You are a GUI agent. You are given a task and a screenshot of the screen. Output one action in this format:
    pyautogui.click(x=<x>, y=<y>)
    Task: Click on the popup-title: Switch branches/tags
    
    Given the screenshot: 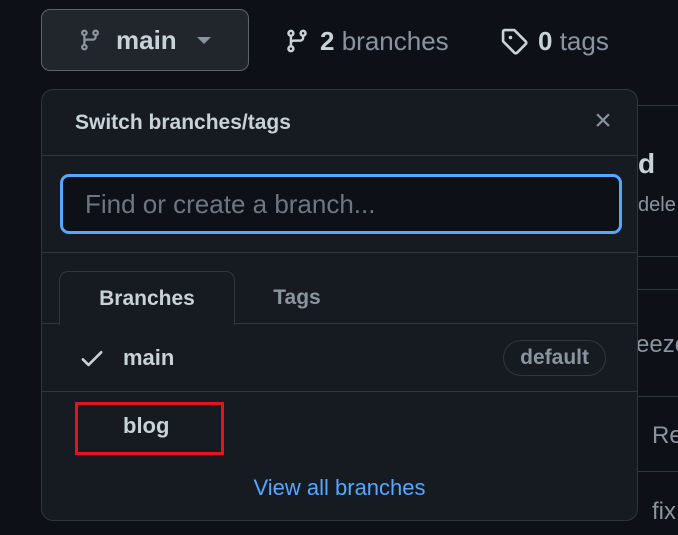 What is the action you would take?
    pyautogui.click(x=183, y=122)
    